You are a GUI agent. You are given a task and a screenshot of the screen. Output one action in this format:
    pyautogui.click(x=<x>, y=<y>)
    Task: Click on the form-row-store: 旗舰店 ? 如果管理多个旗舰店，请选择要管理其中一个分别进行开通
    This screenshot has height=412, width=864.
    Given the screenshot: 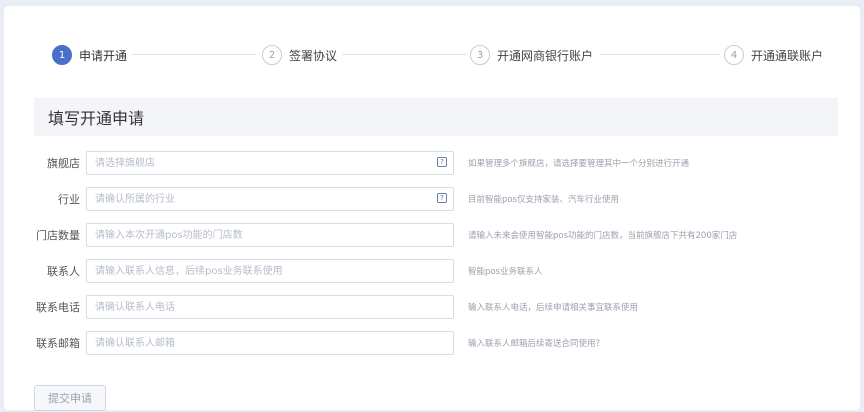 What is the action you would take?
    pyautogui.click(x=434, y=163)
    